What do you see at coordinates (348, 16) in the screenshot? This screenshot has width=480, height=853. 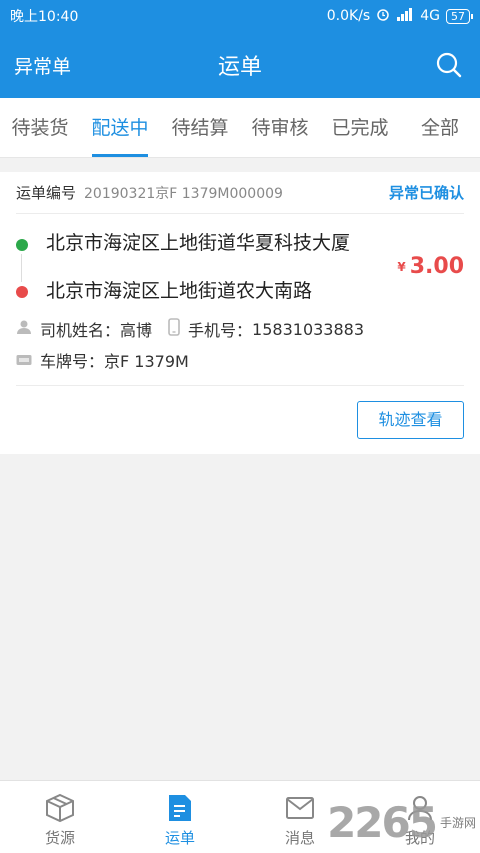 I see `network-speed: 0.0K/s` at bounding box center [348, 16].